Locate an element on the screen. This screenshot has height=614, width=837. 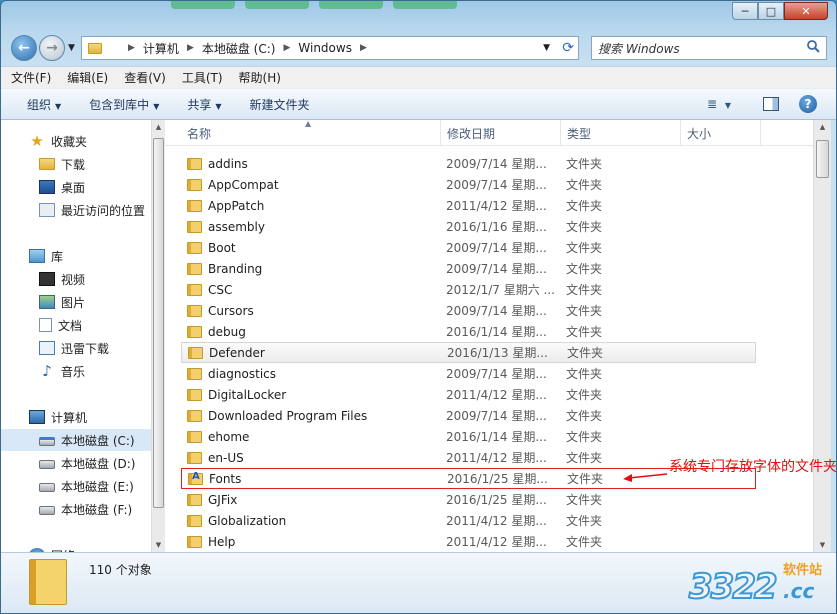
file-row: Defender 2016/1/13 星期... 文件夹 is located at coordinates (468, 352).